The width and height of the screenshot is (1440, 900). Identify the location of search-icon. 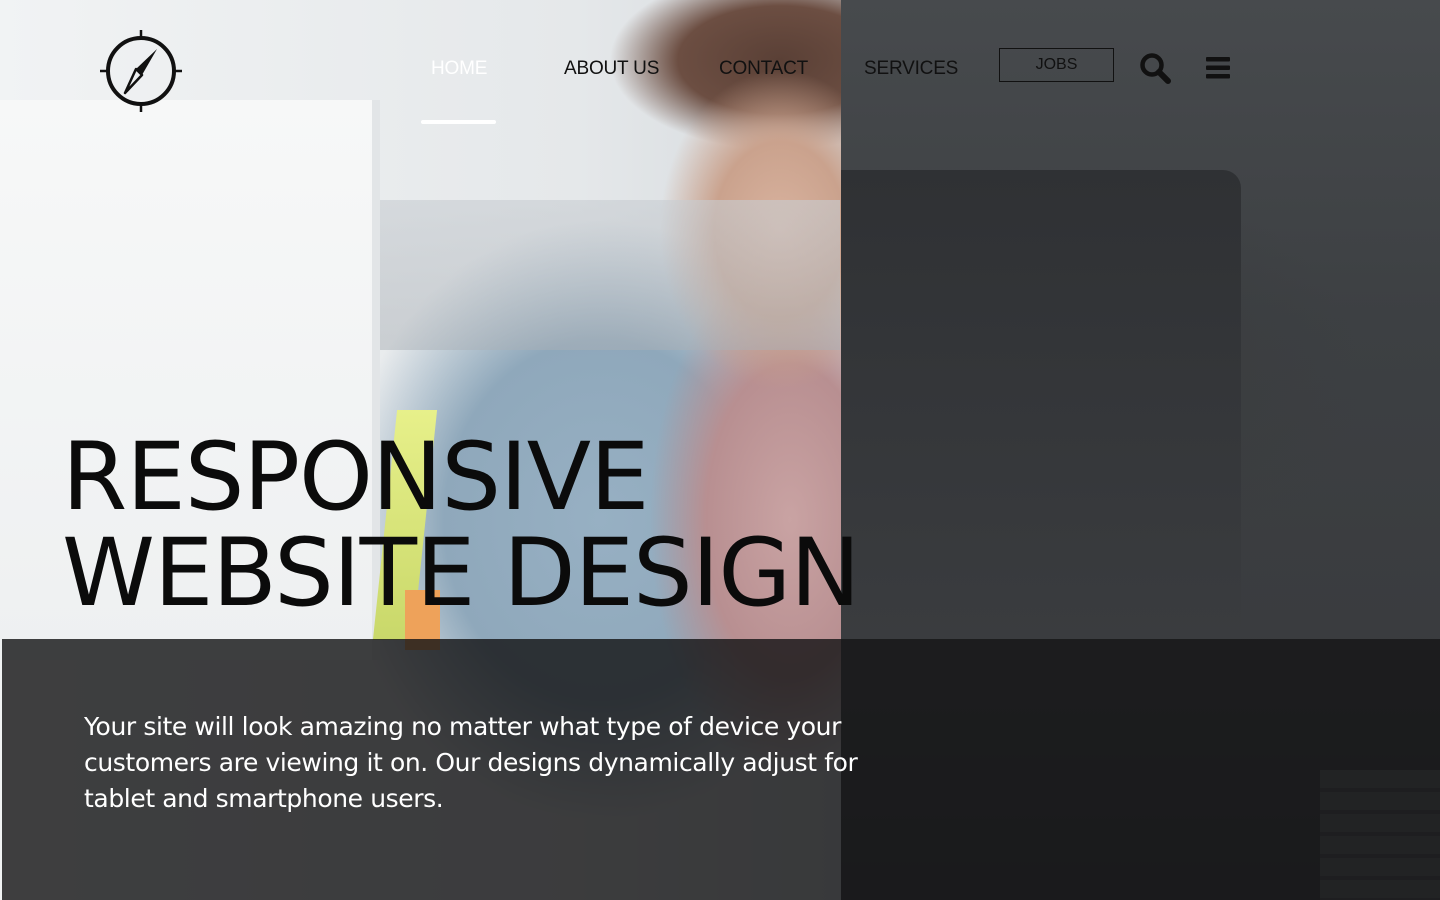
(1155, 68).